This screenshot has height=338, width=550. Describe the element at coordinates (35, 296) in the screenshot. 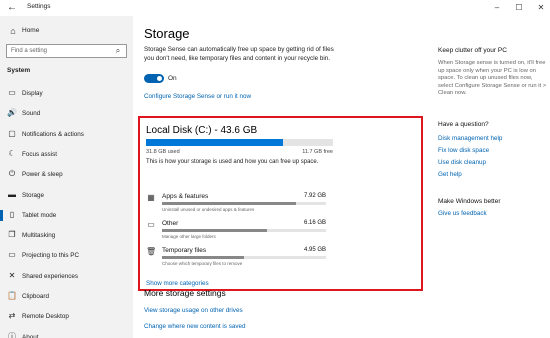

I see `sidebar-item-label: Clipboard` at that location.